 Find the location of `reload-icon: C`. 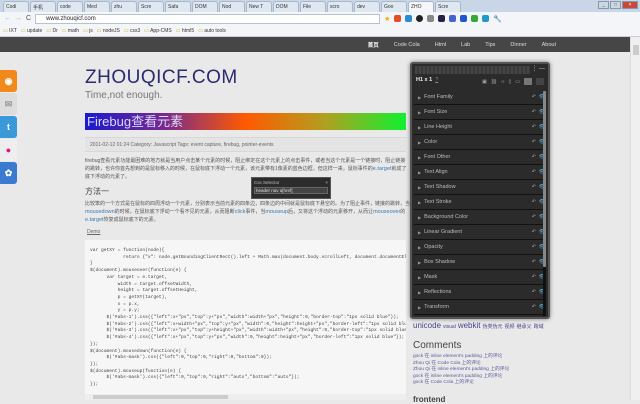

reload-icon: C is located at coordinates (28, 18).